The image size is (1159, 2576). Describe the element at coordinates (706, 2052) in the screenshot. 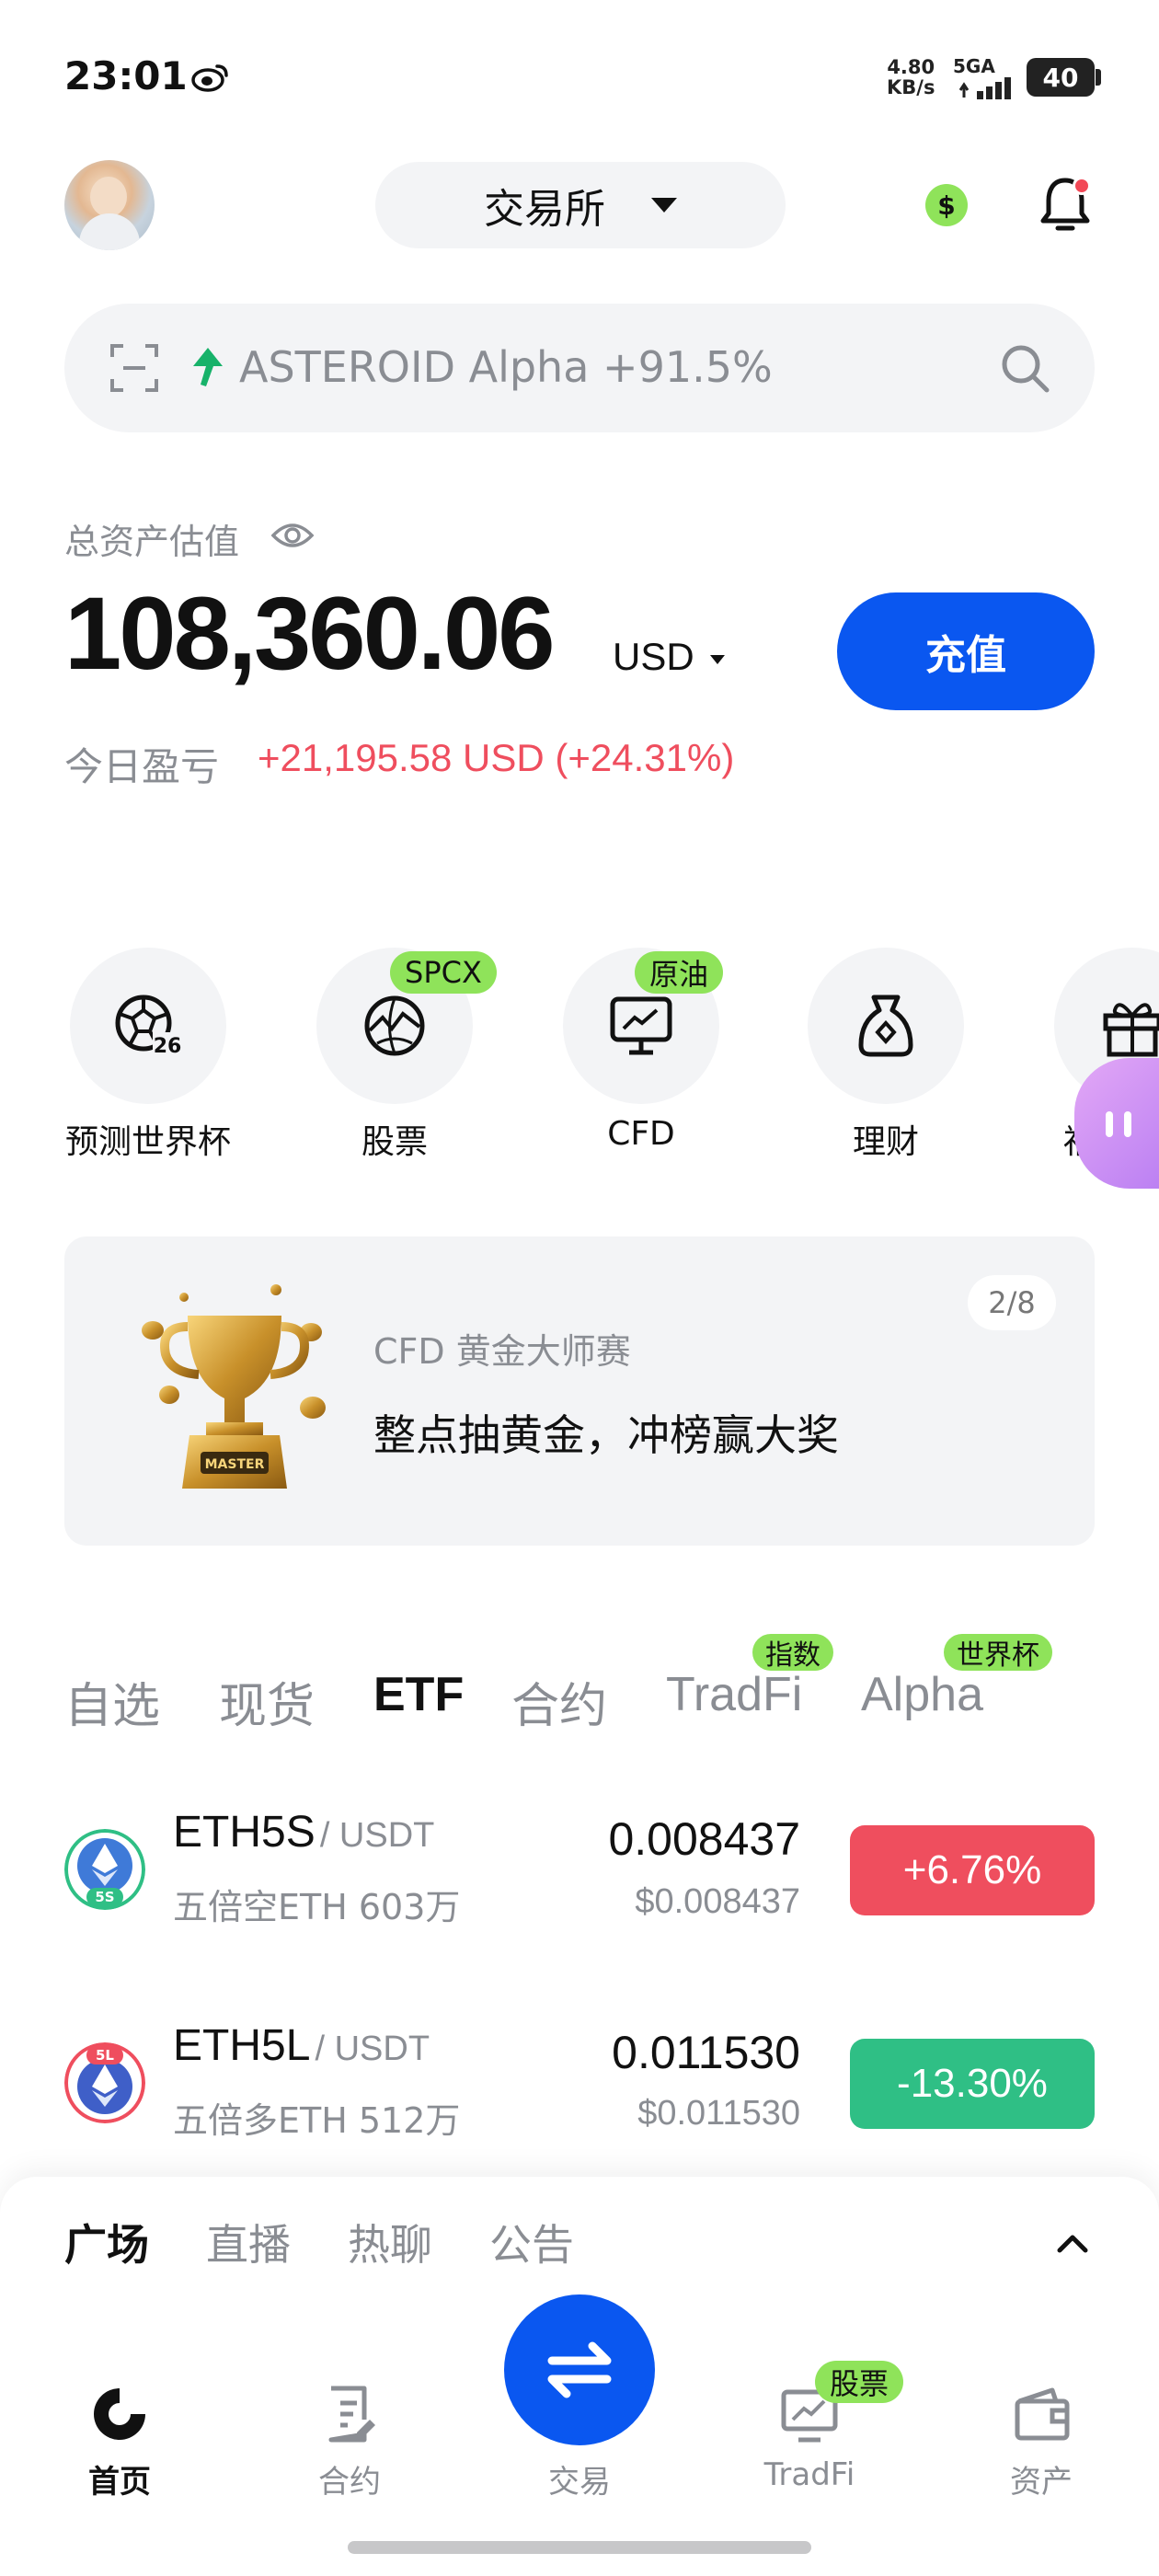

I see `last-price: 0.011530` at that location.